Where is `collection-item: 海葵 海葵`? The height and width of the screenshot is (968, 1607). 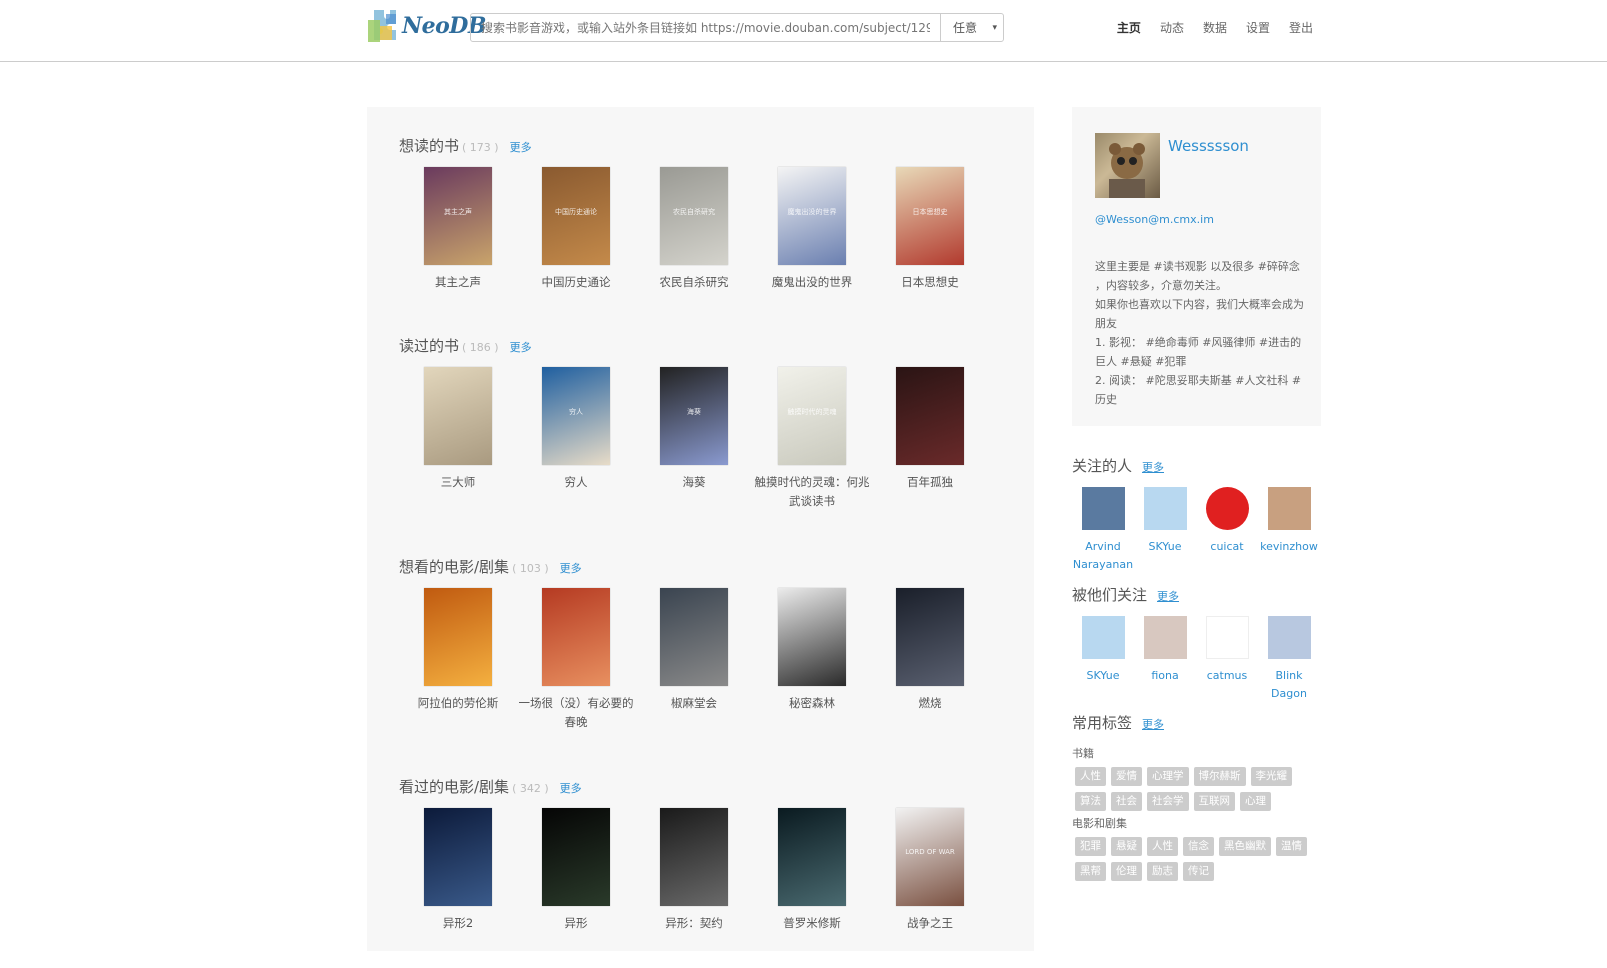 collection-item: 海葵 海葵 is located at coordinates (694, 429).